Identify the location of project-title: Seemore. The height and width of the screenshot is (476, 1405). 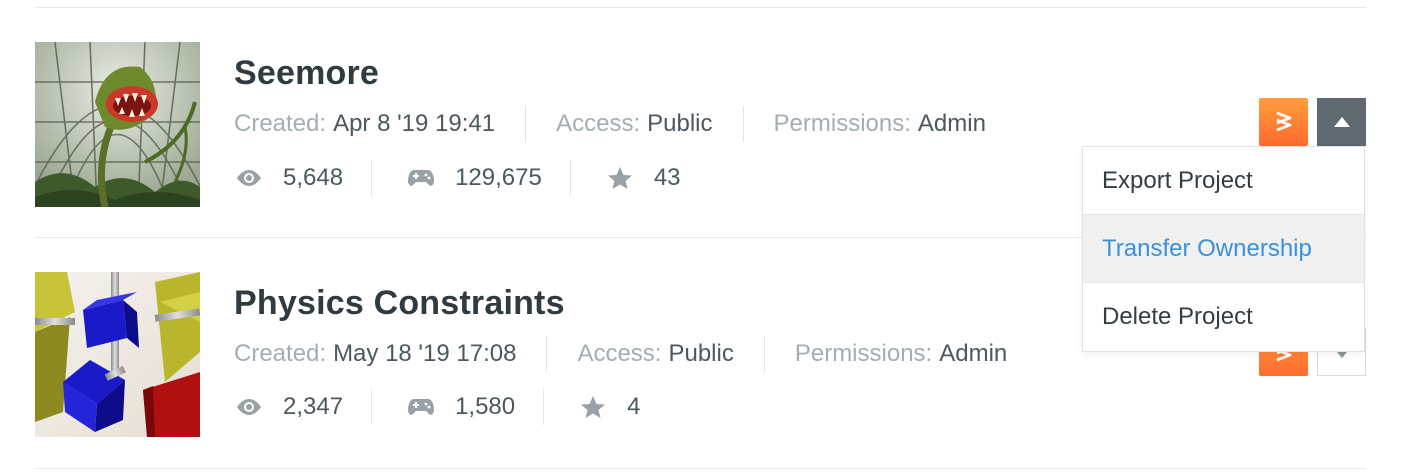
(306, 73).